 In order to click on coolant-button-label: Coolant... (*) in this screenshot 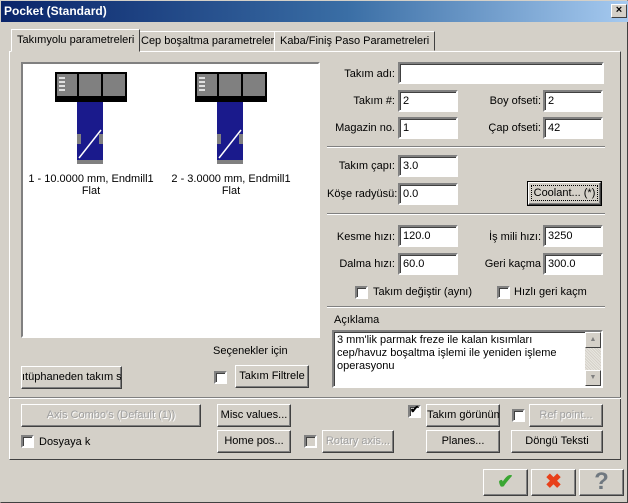, I will do `click(564, 193)`.